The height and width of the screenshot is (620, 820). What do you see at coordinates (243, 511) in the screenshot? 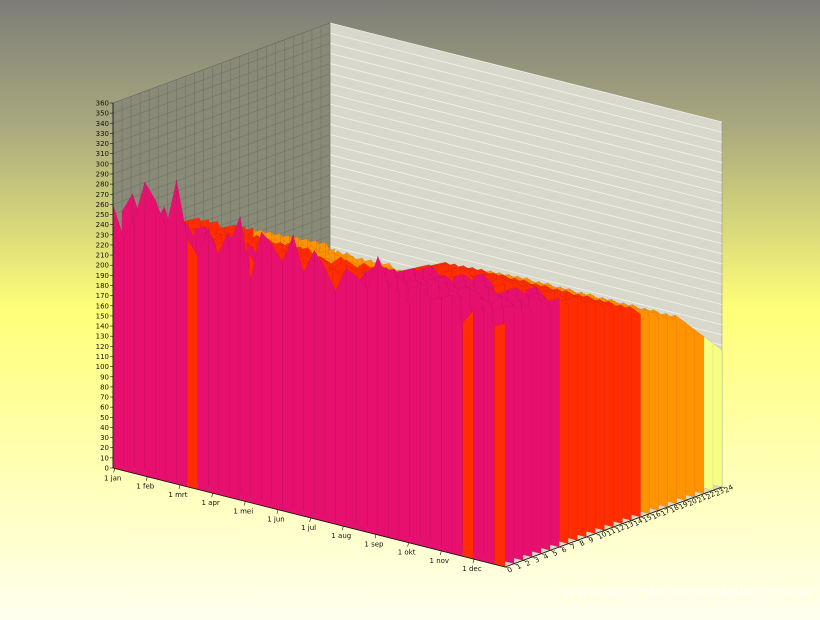
I see `x-tick-label: 1 mei` at bounding box center [243, 511].